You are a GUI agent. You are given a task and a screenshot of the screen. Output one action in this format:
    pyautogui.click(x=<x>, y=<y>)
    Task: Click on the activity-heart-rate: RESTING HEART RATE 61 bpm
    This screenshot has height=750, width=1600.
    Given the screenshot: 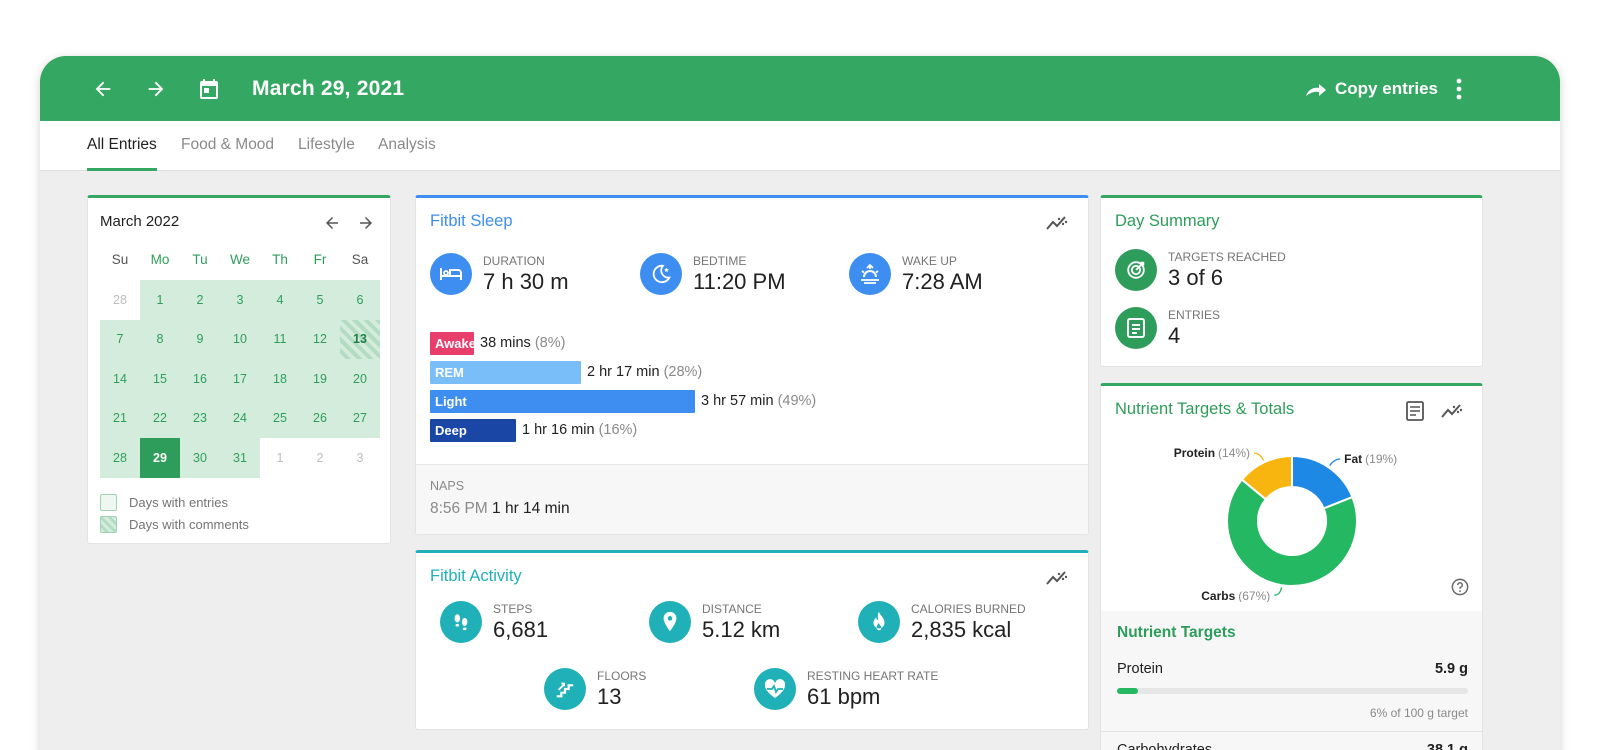 What is the action you would take?
    pyautogui.click(x=846, y=689)
    